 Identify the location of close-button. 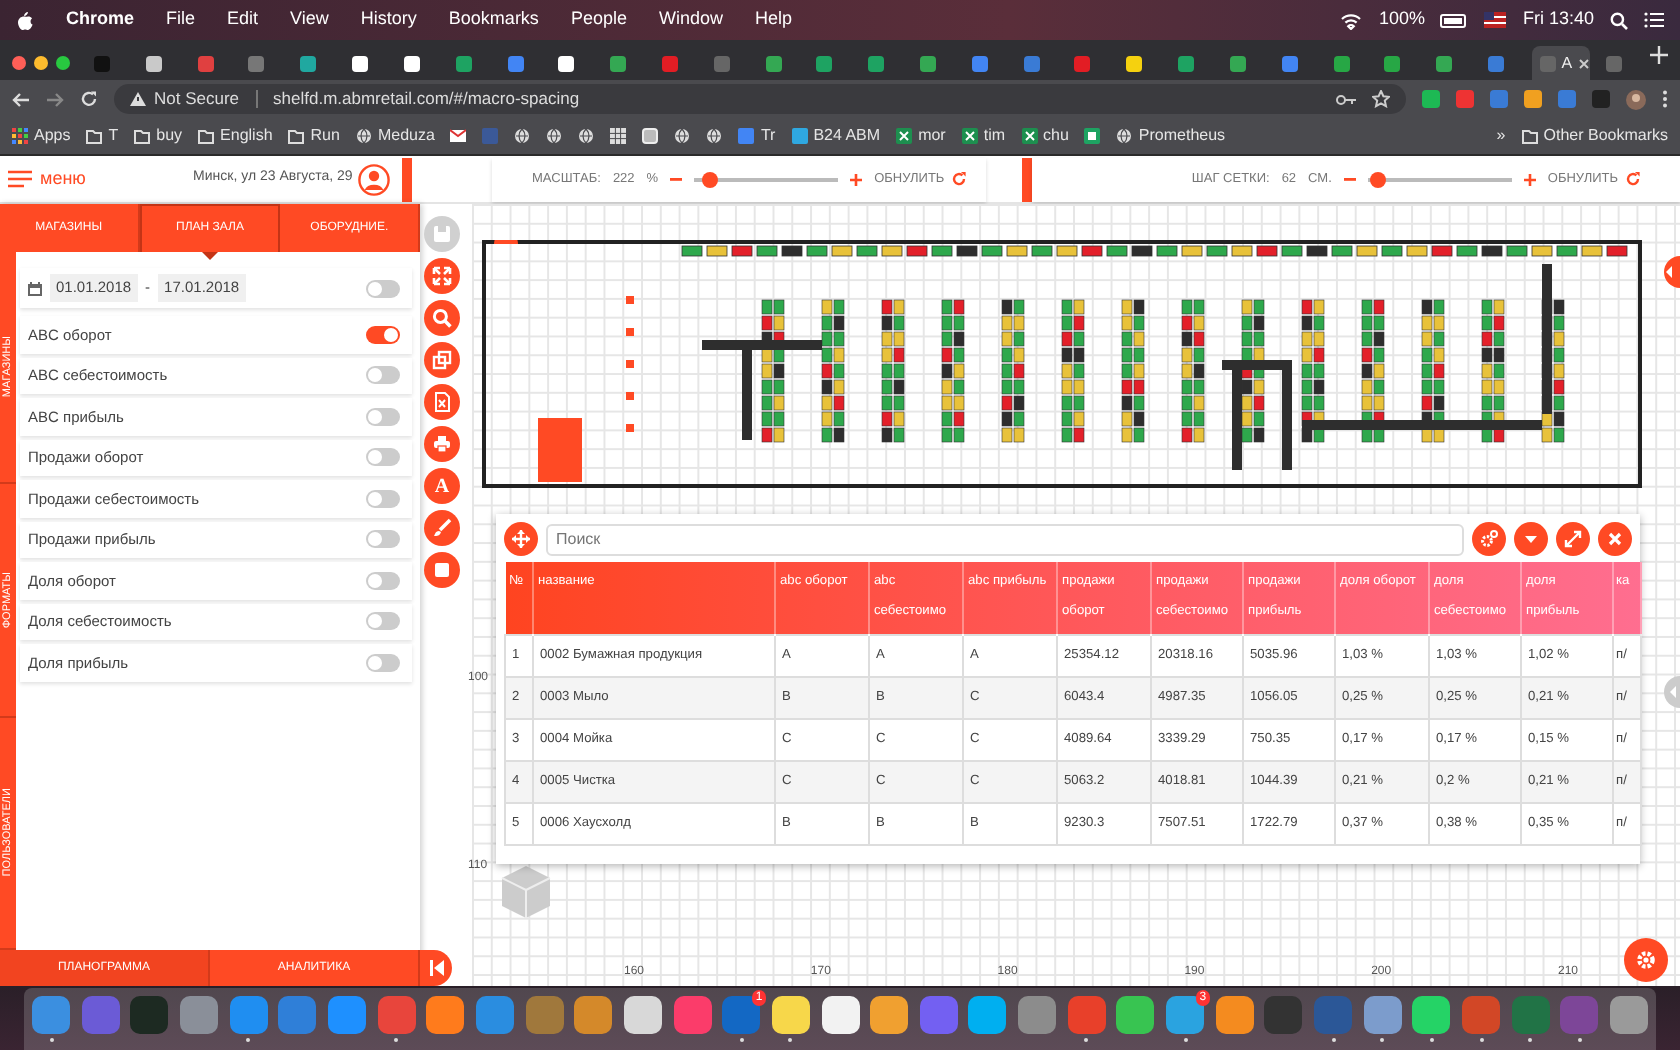
(1615, 539).